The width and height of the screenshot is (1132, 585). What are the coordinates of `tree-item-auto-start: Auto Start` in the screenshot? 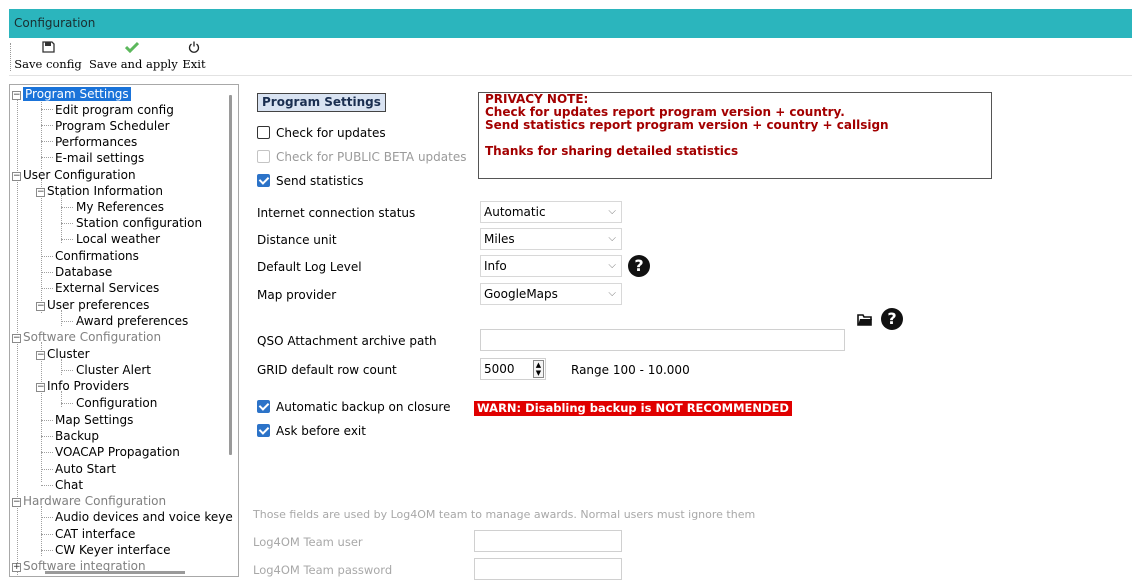 It's located at (85, 469).